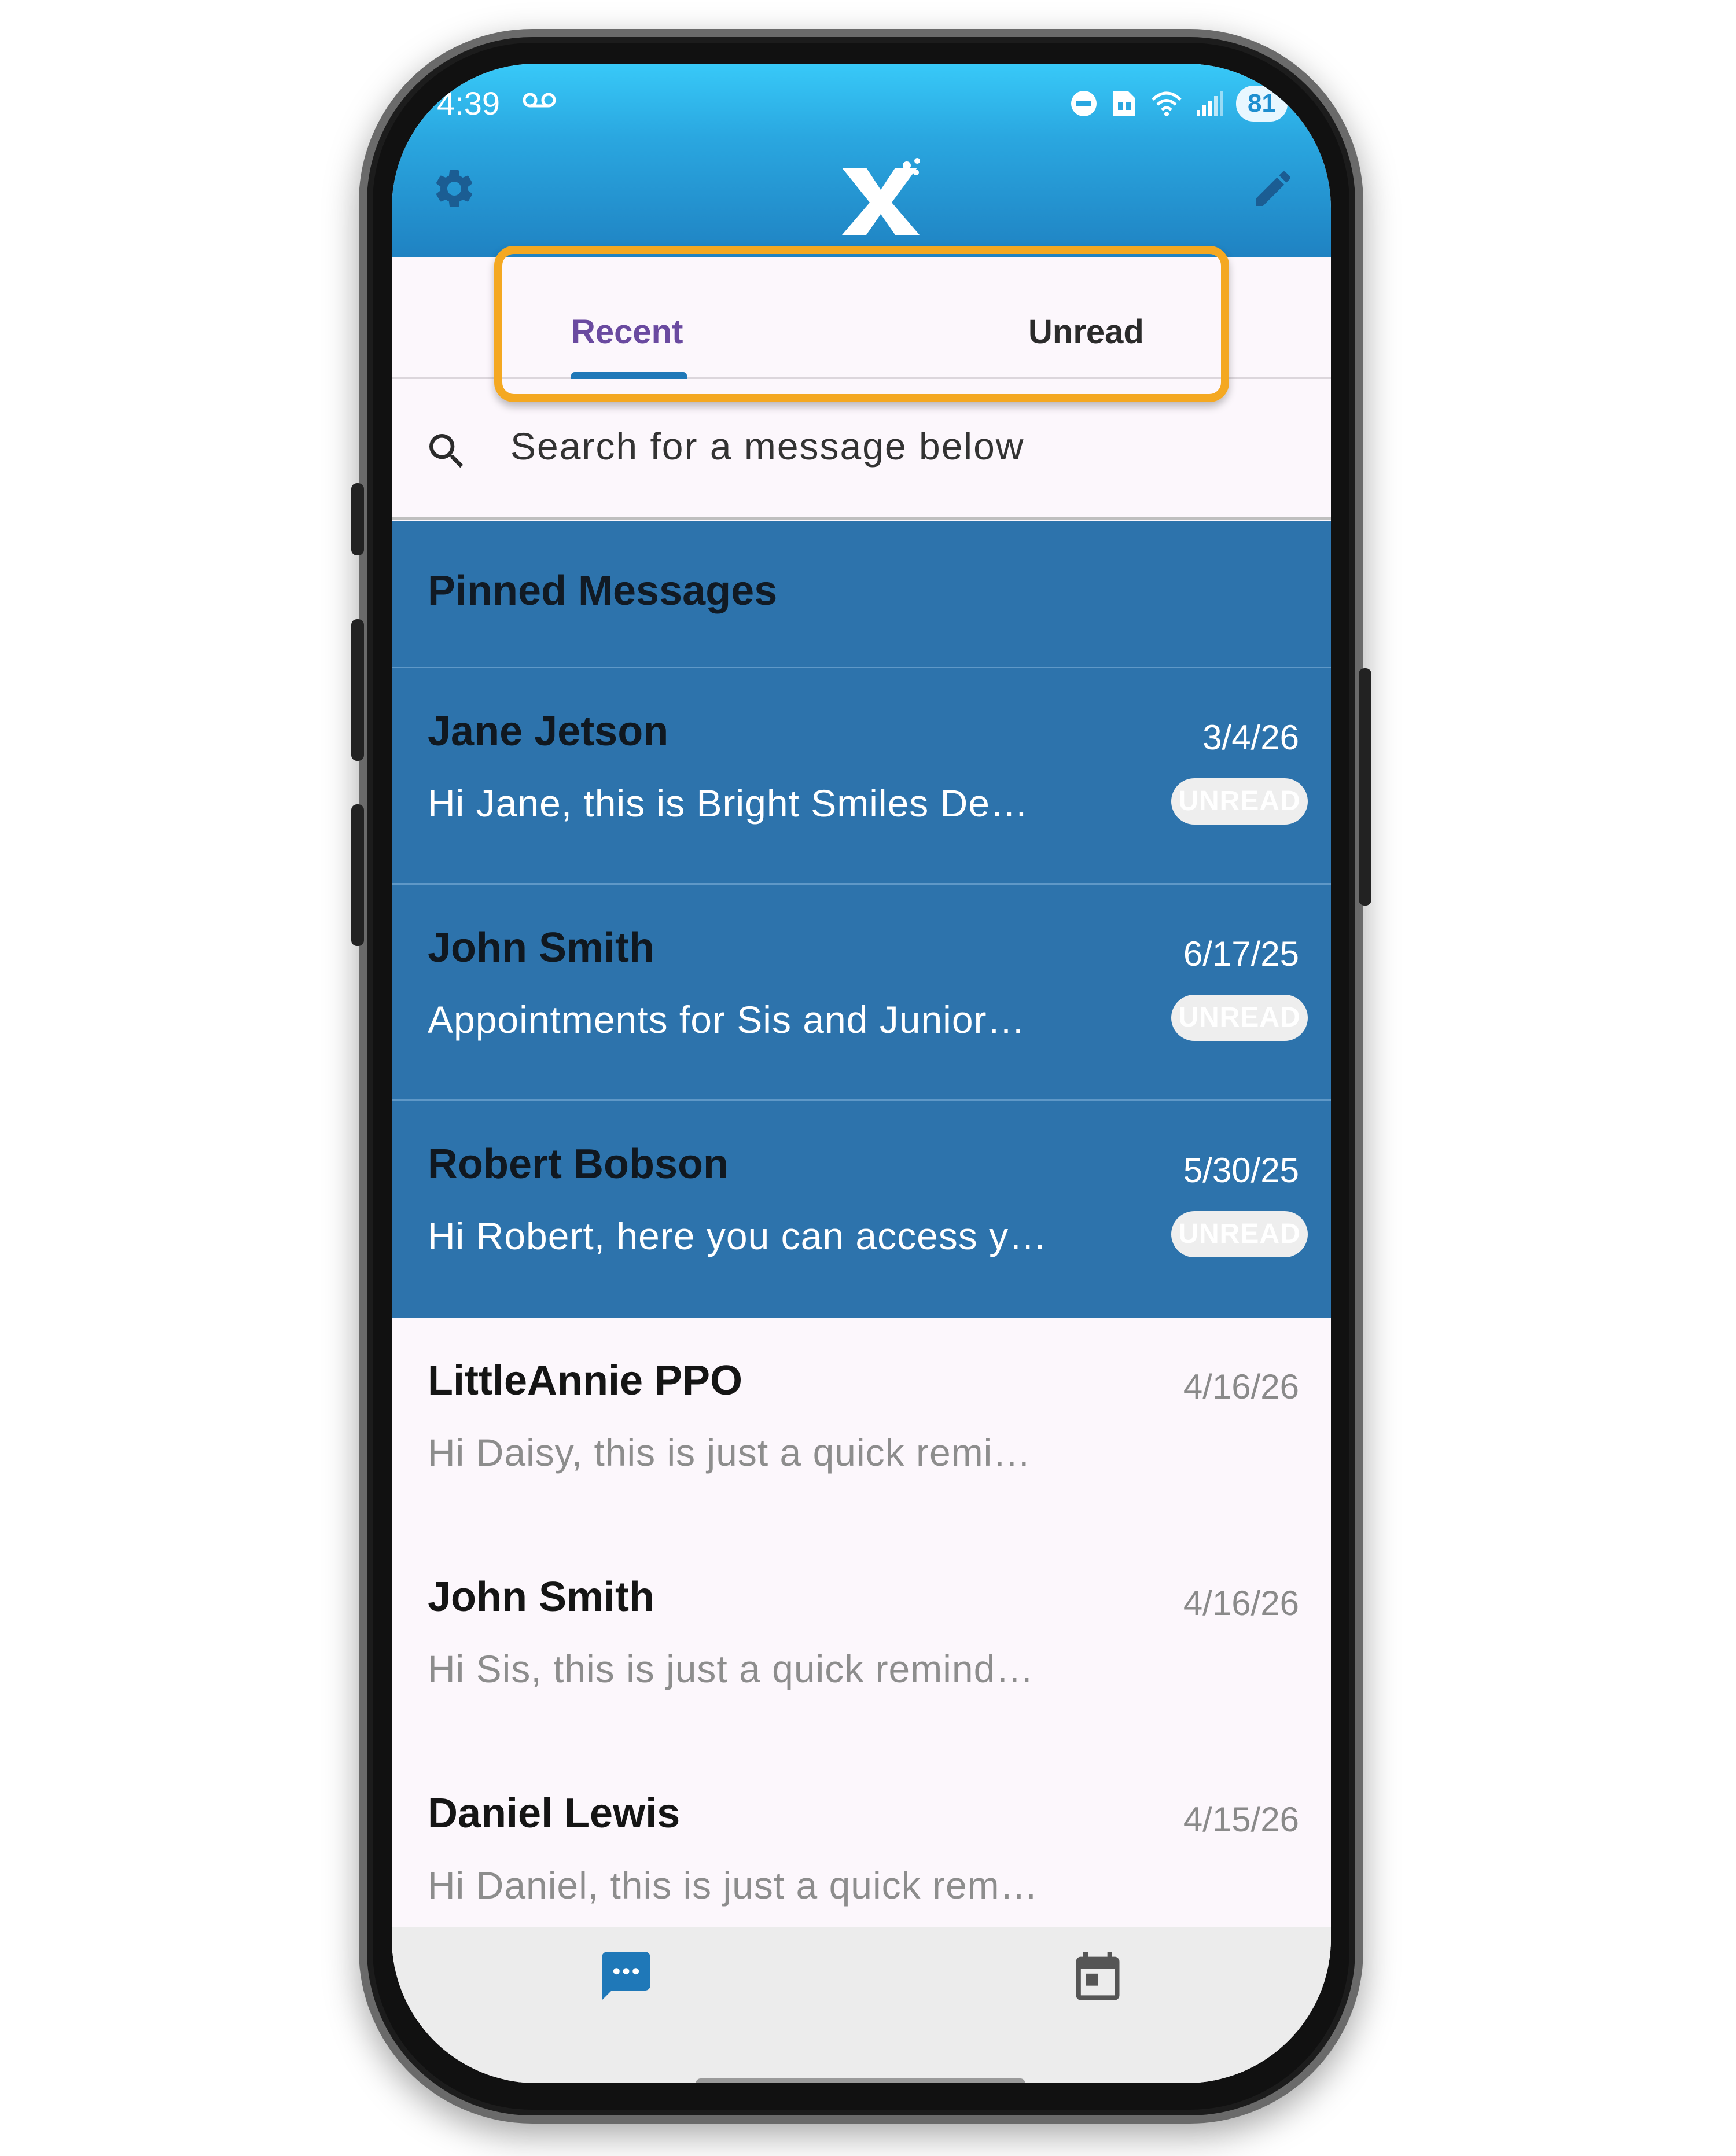  What do you see at coordinates (1241, 1170) in the screenshot?
I see `message-date: 5/30/25` at bounding box center [1241, 1170].